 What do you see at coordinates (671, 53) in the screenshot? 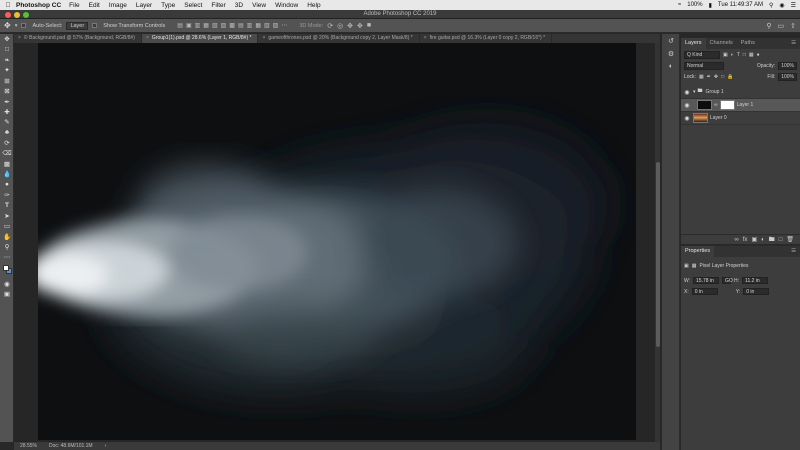
I see `properties-icon: ⚙` at bounding box center [671, 53].